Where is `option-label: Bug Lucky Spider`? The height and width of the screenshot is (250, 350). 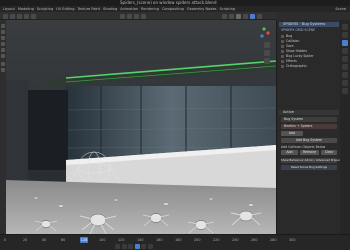
option-label: Bug Lucky Spider is located at coordinates (300, 56).